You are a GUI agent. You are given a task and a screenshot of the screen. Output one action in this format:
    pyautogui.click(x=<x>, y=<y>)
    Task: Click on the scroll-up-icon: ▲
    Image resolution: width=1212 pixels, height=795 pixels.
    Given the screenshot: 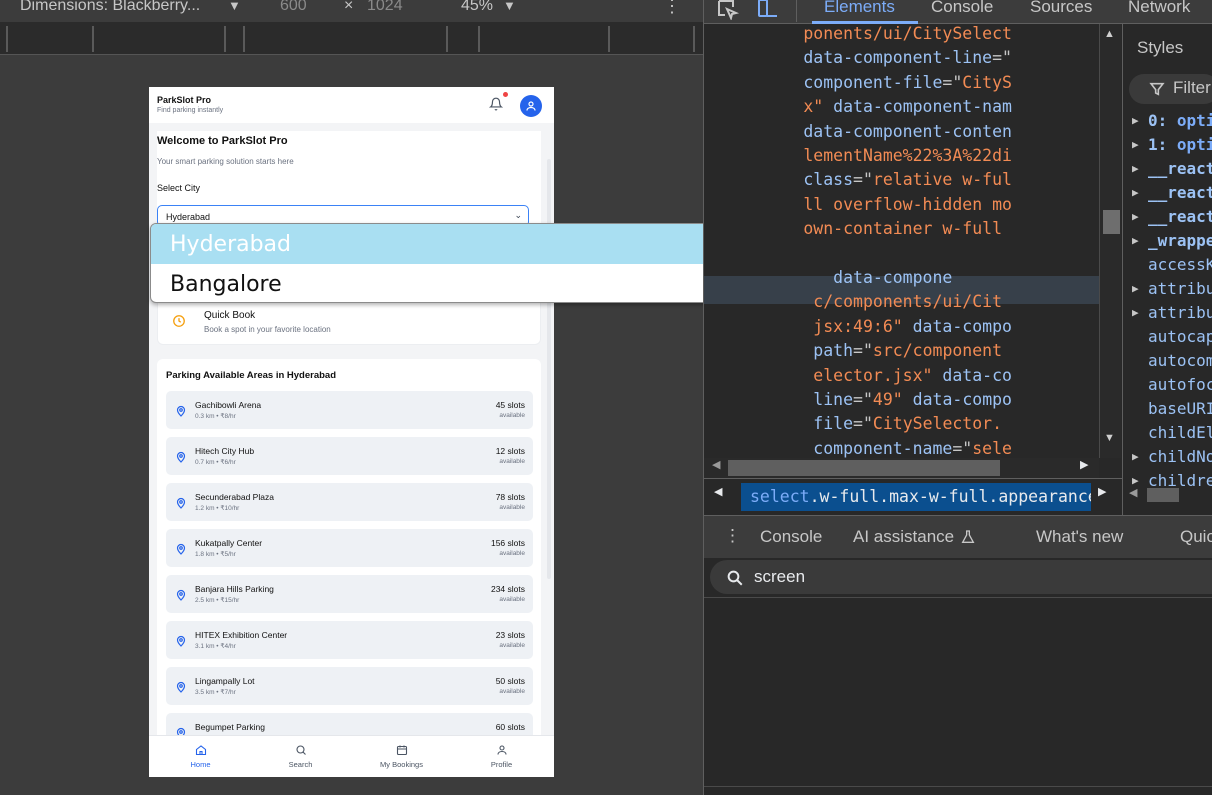 What is the action you would take?
    pyautogui.click(x=1109, y=34)
    